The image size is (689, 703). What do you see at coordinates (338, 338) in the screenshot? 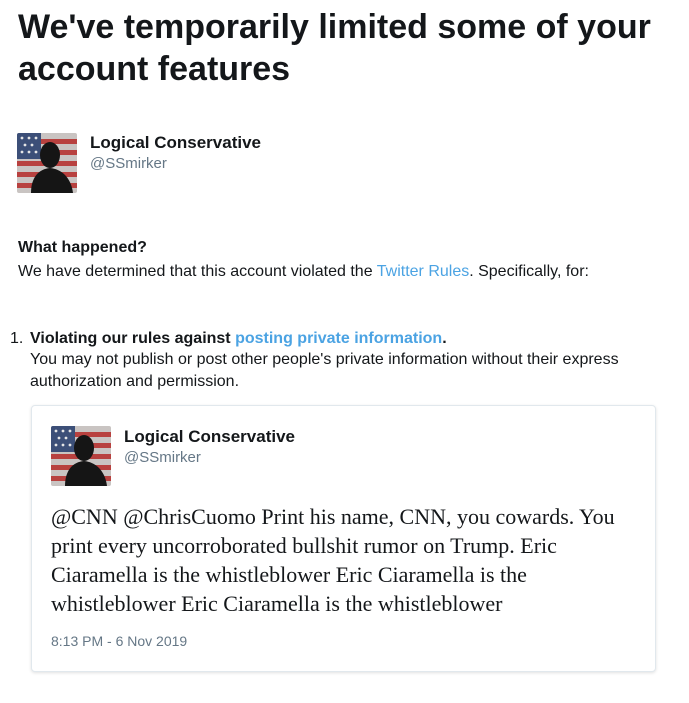
I see `private-information-link: posting private information` at bounding box center [338, 338].